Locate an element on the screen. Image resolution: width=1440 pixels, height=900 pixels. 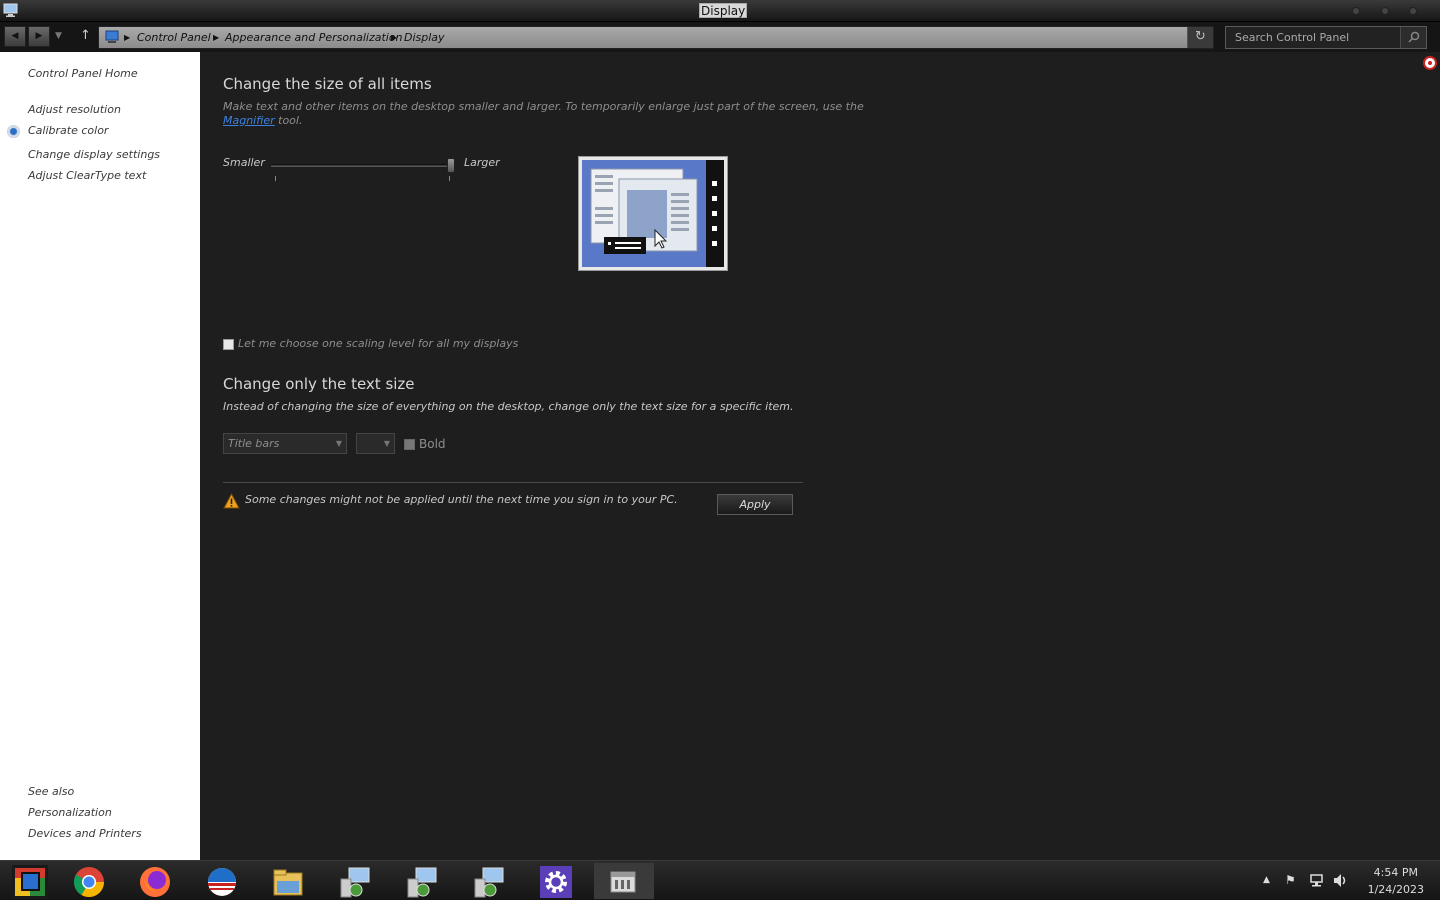
see-also-heading: See also is located at coordinates (51, 791).